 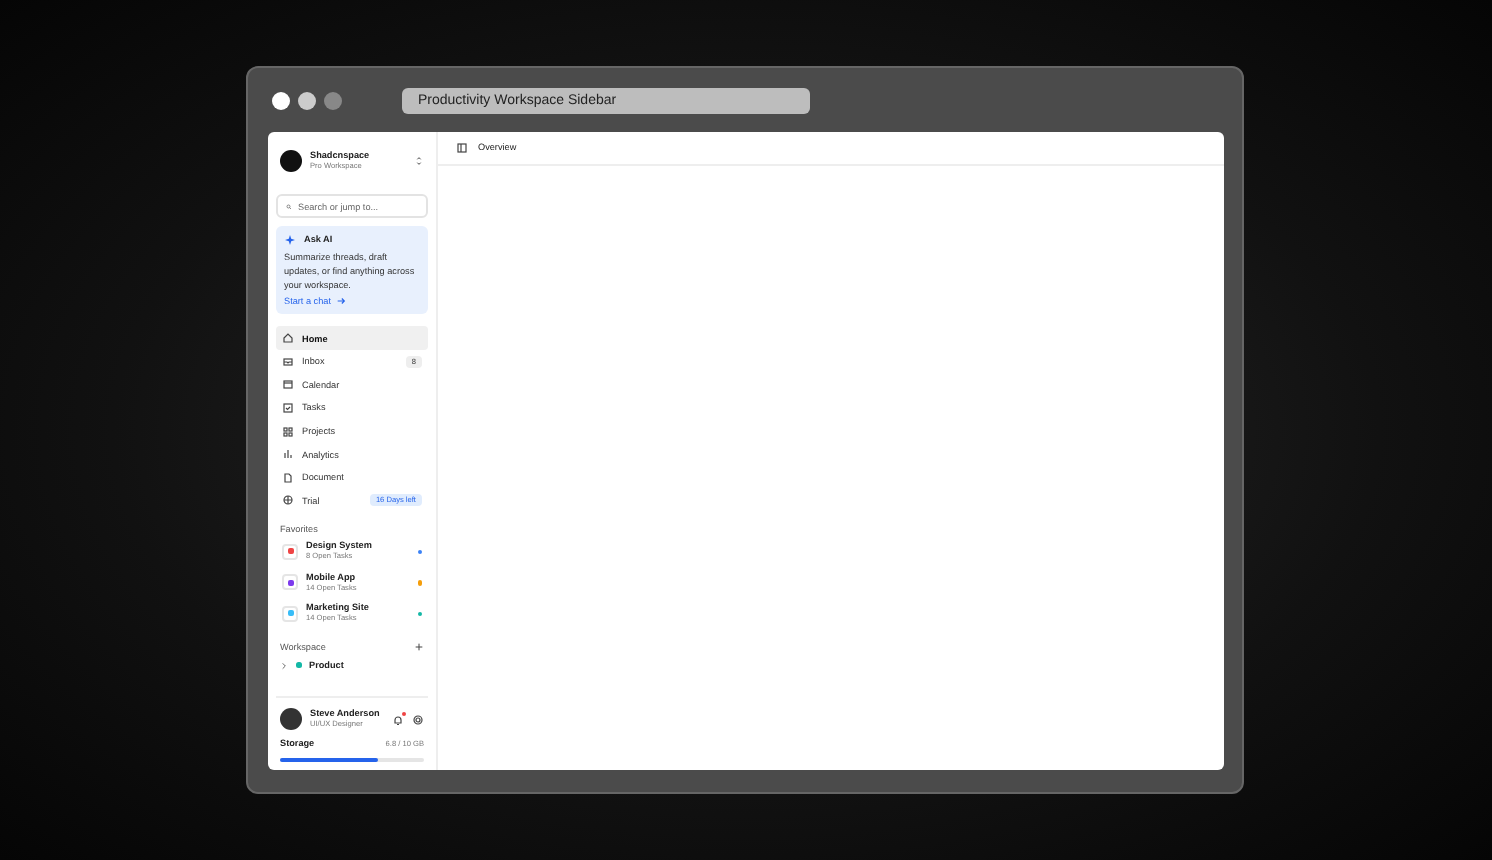 What do you see at coordinates (288, 338) in the screenshot?
I see `home-icon` at bounding box center [288, 338].